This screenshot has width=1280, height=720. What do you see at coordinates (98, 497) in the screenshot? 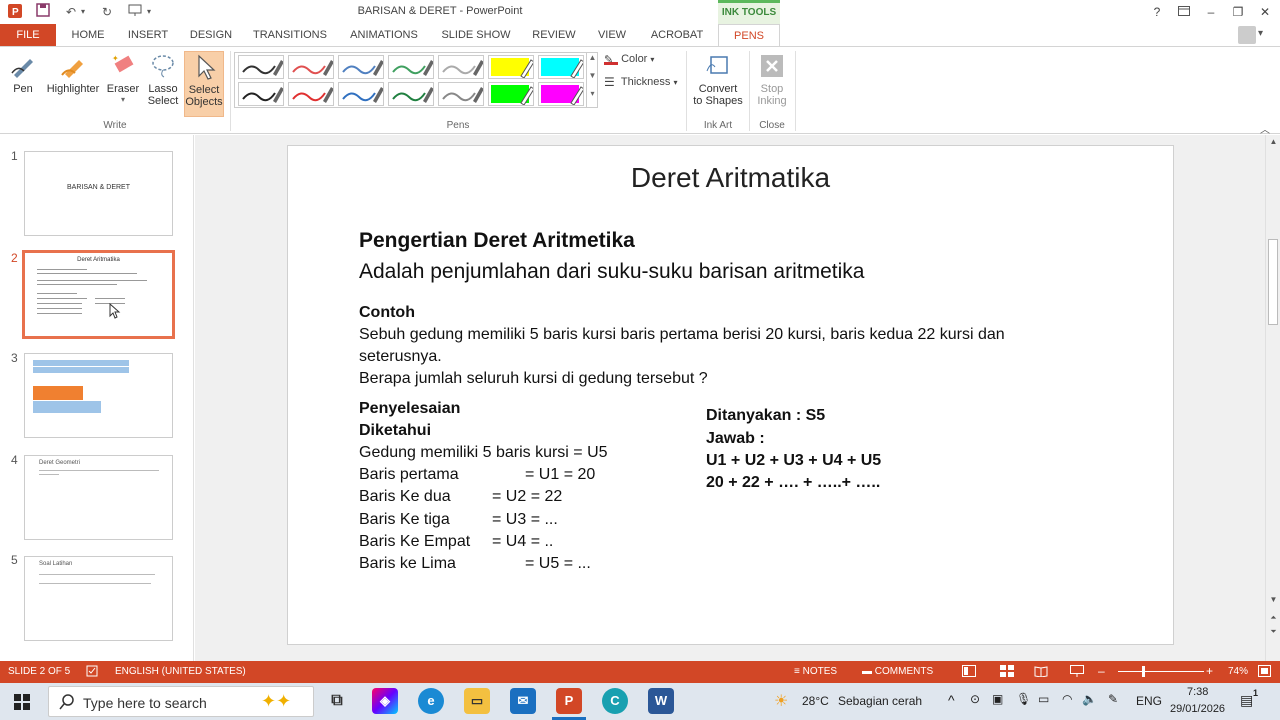
I see `slide-thumbnail-4: Deret Geometri` at bounding box center [98, 497].